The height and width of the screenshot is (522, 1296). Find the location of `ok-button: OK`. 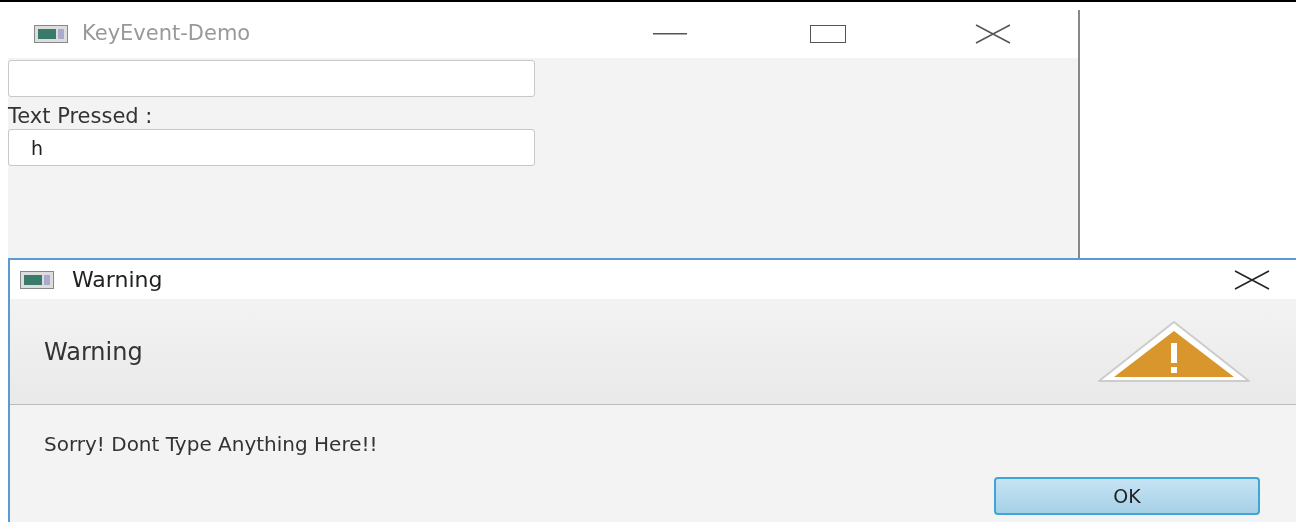

ok-button: OK is located at coordinates (1127, 496).